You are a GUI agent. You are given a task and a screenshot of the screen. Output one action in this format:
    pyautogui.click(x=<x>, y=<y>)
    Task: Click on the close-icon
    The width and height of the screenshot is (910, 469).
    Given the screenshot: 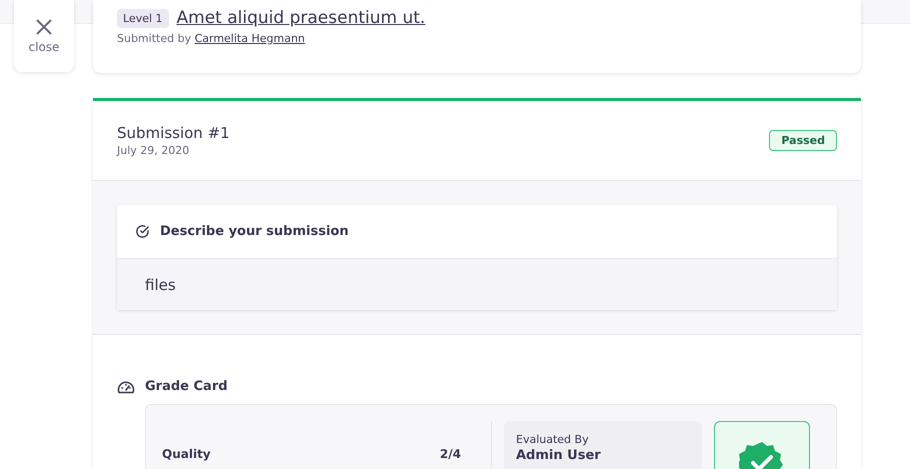 What is the action you would take?
    pyautogui.click(x=44, y=27)
    